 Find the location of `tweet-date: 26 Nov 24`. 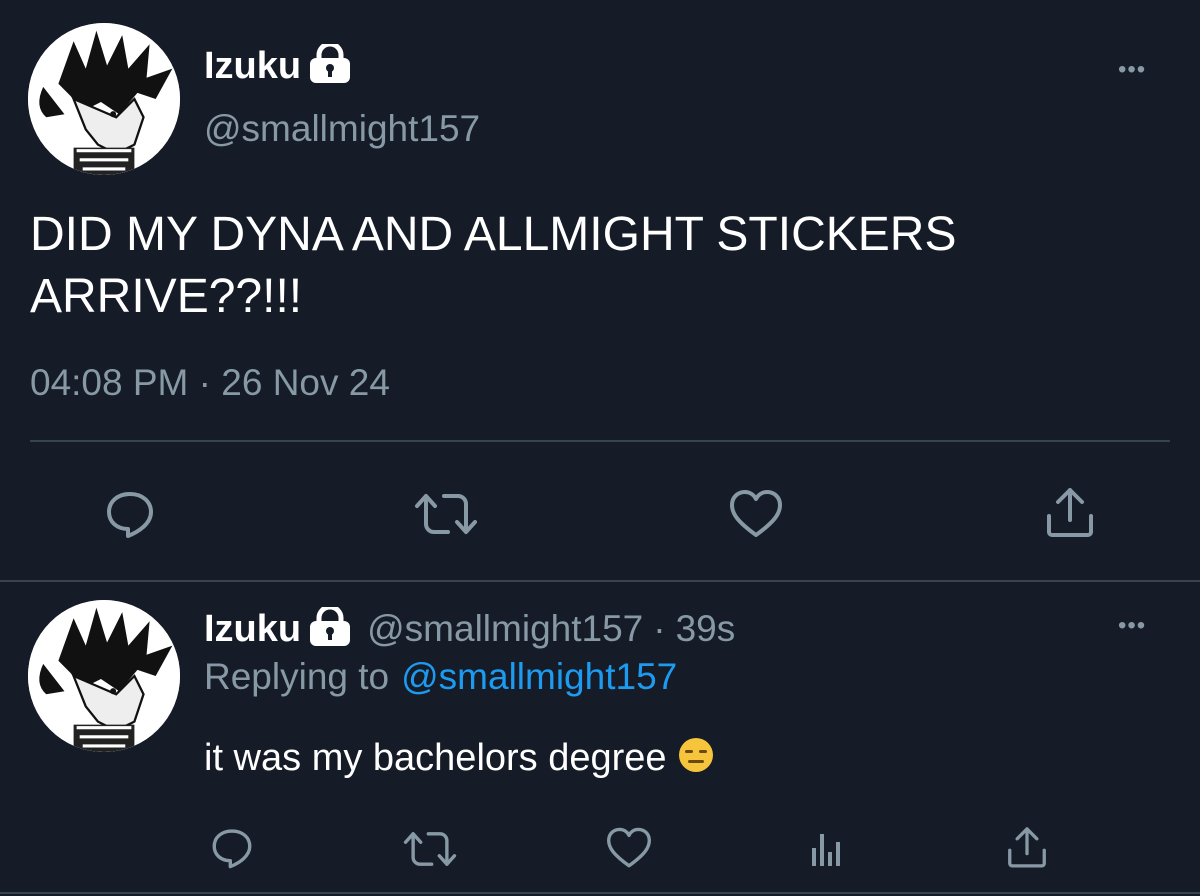

tweet-date: 26 Nov 24 is located at coordinates (305, 382).